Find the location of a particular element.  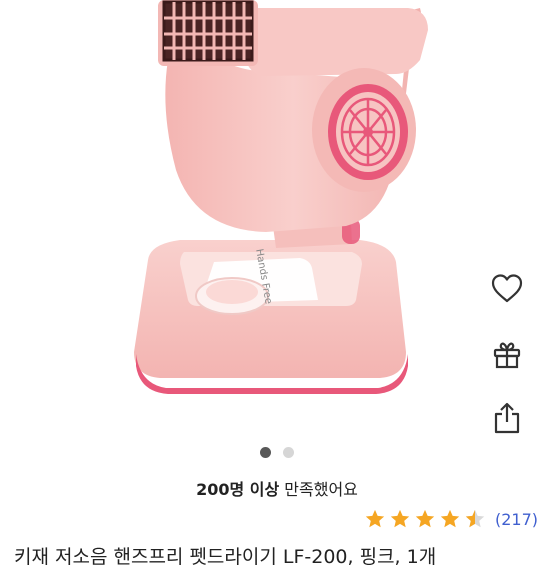

share-icon is located at coordinates (507, 418).